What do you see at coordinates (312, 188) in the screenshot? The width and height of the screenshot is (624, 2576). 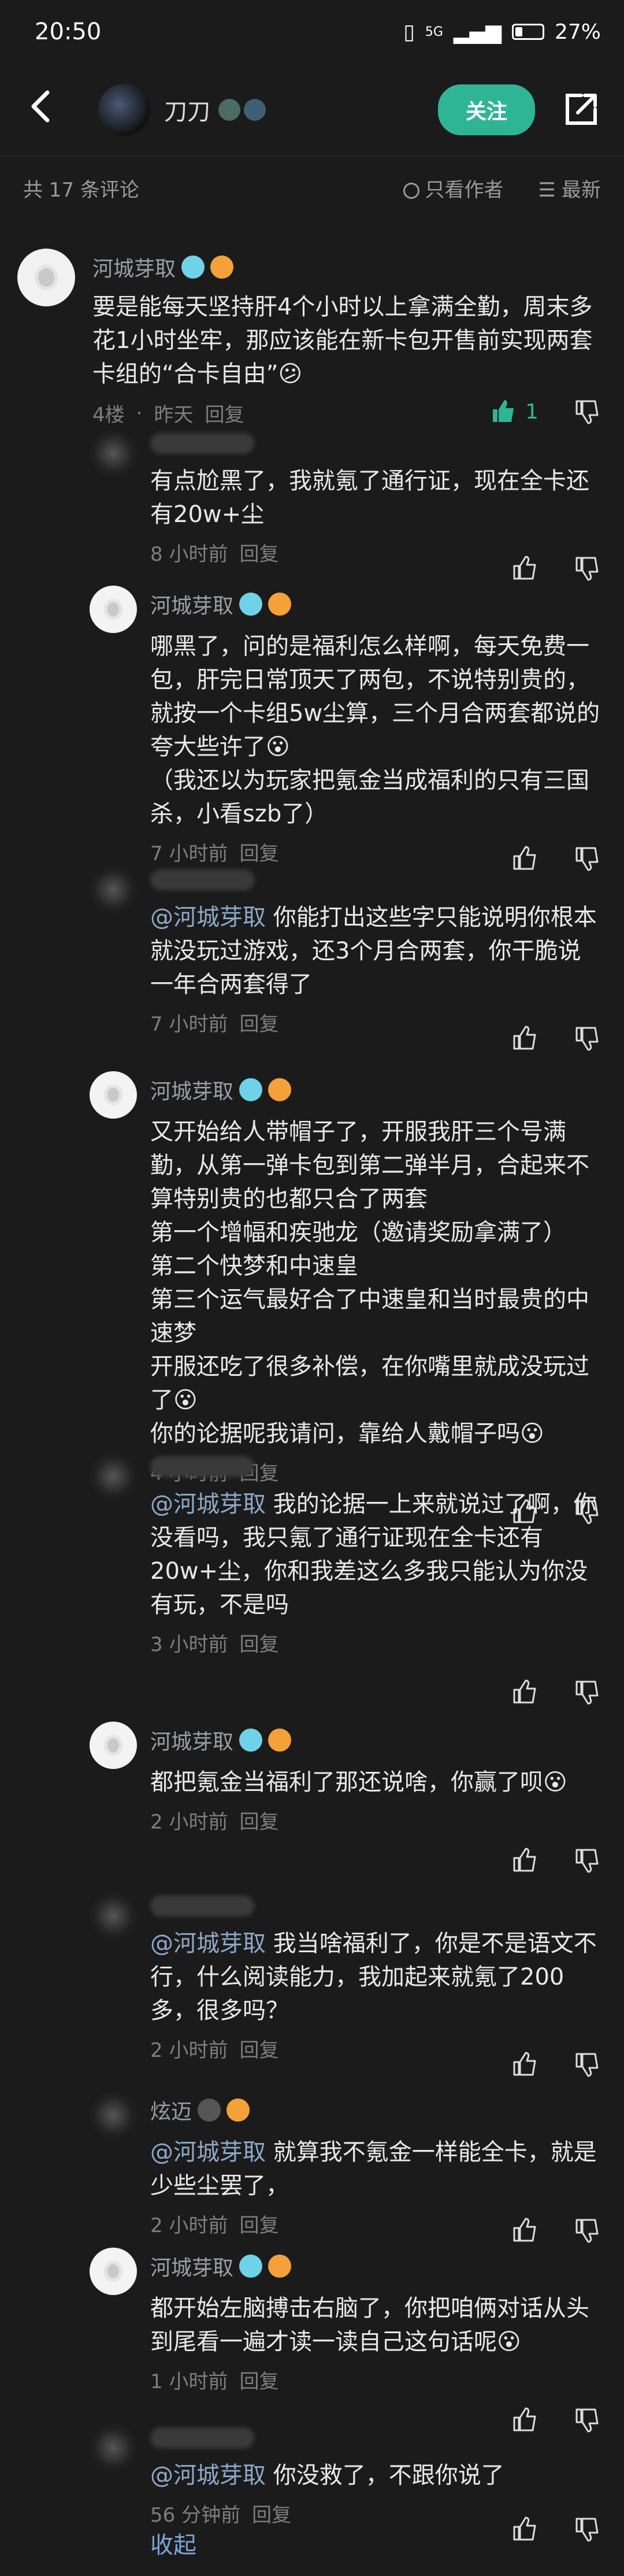 I see `comments-header: 共 17 条评论 只看作者 ☰ 最新` at bounding box center [312, 188].